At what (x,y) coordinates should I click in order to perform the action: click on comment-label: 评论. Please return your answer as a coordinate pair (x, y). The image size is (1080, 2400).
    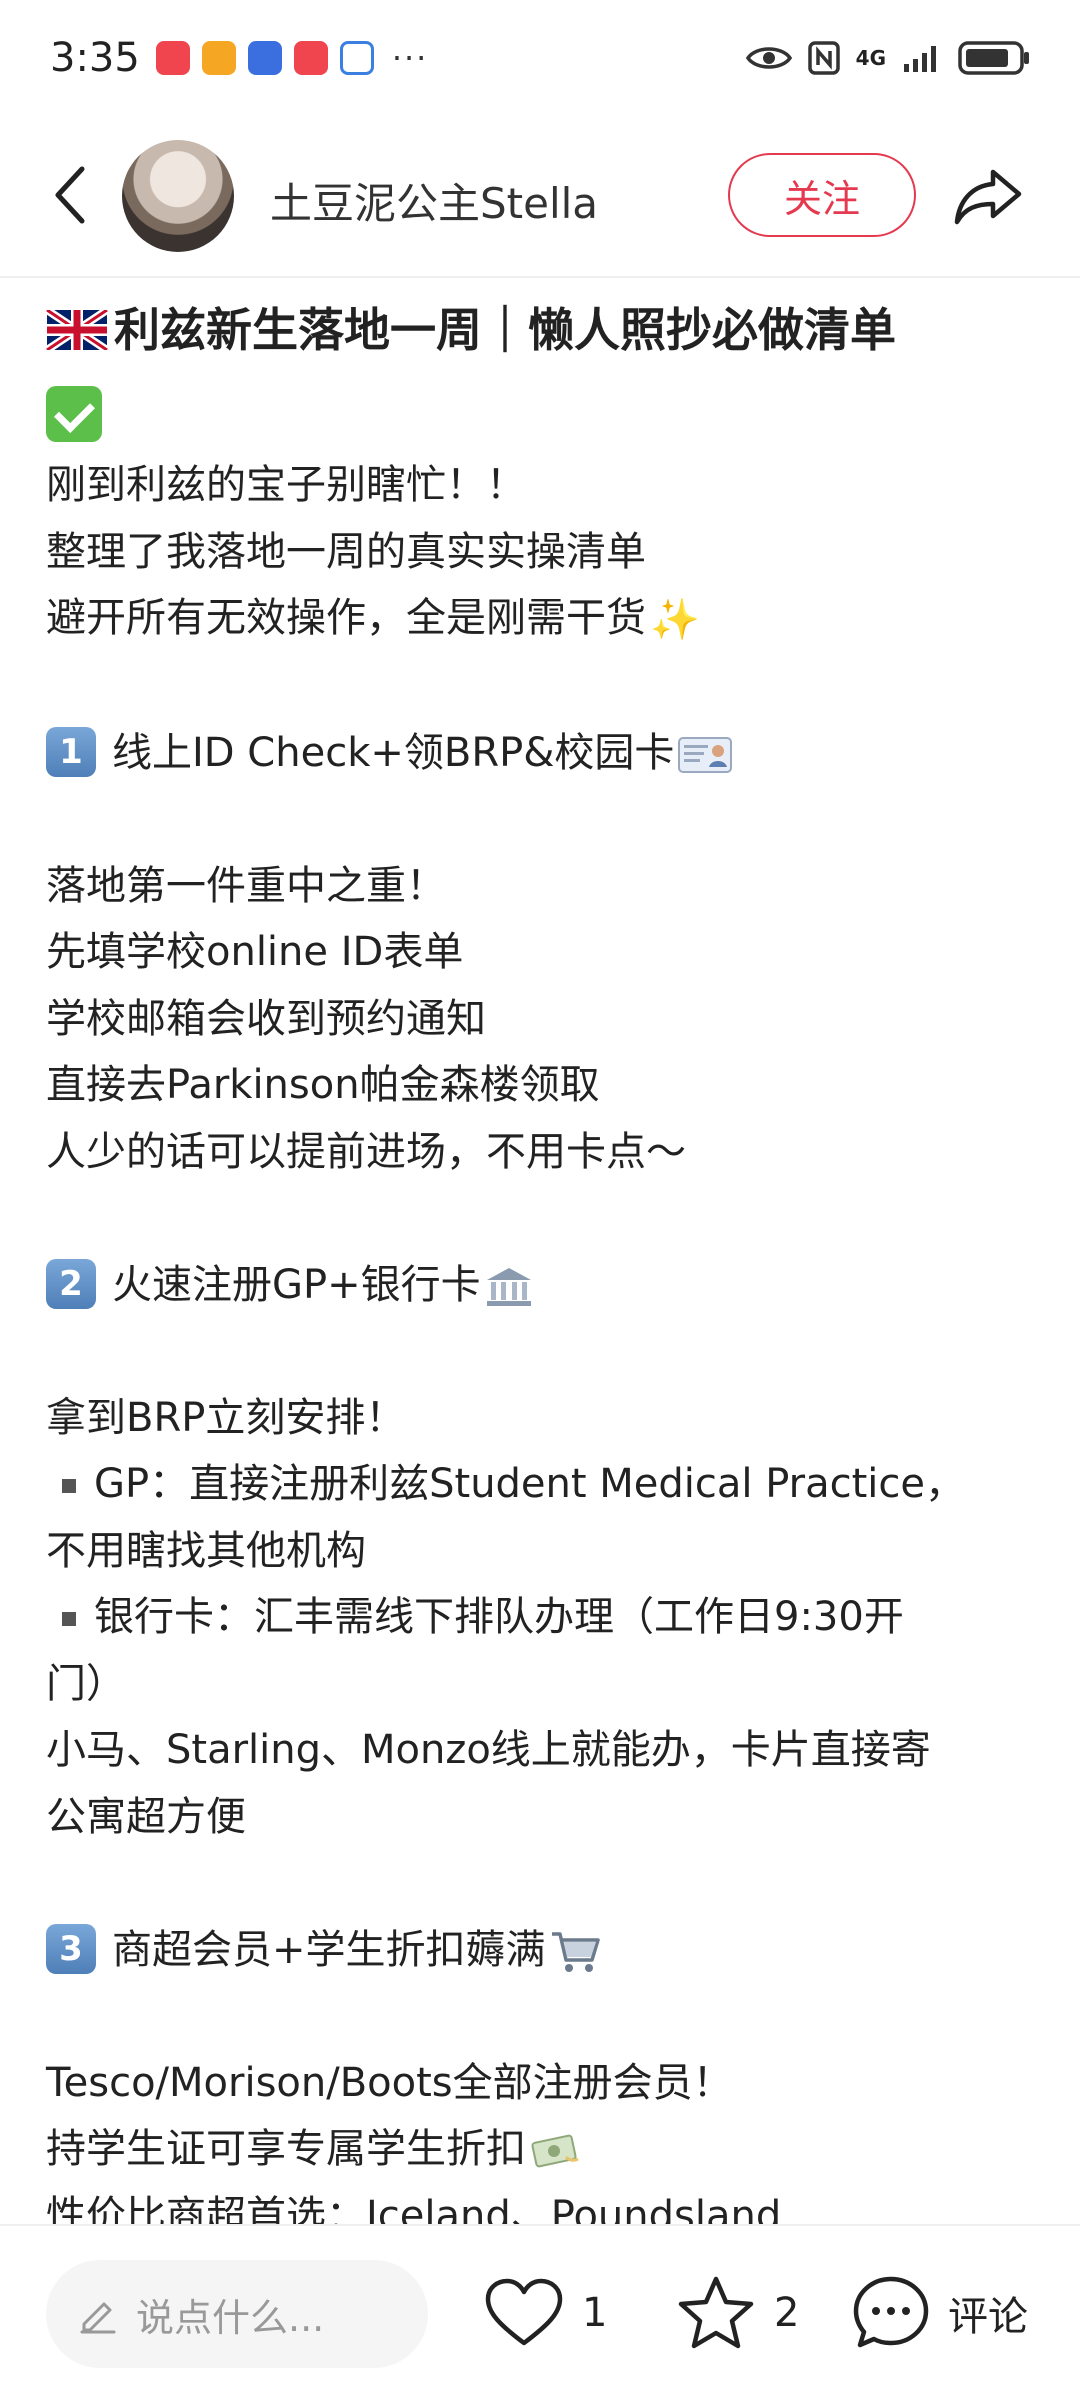
    Looking at the image, I should click on (988, 2317).